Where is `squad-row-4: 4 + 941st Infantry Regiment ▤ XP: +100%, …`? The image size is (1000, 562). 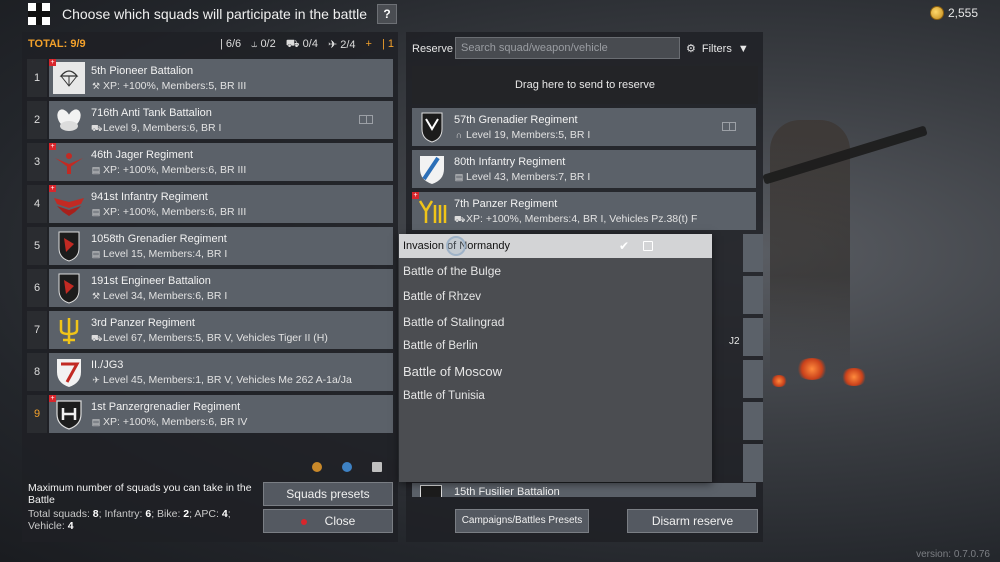
squad-row-4: 4 + 941st Infantry Regiment ▤ XP: +100%, … is located at coordinates (210, 204).